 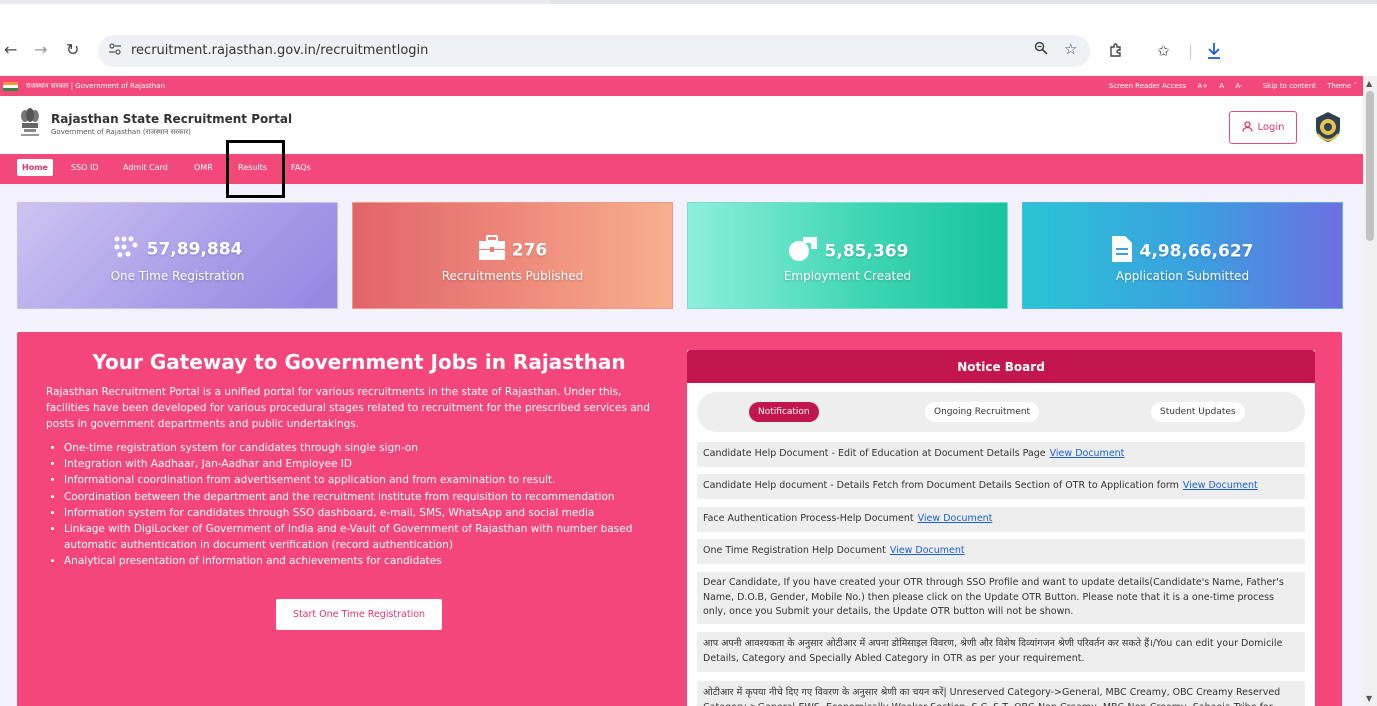 What do you see at coordinates (1289, 86) in the screenshot?
I see `skip-content-link: Skip to content` at bounding box center [1289, 86].